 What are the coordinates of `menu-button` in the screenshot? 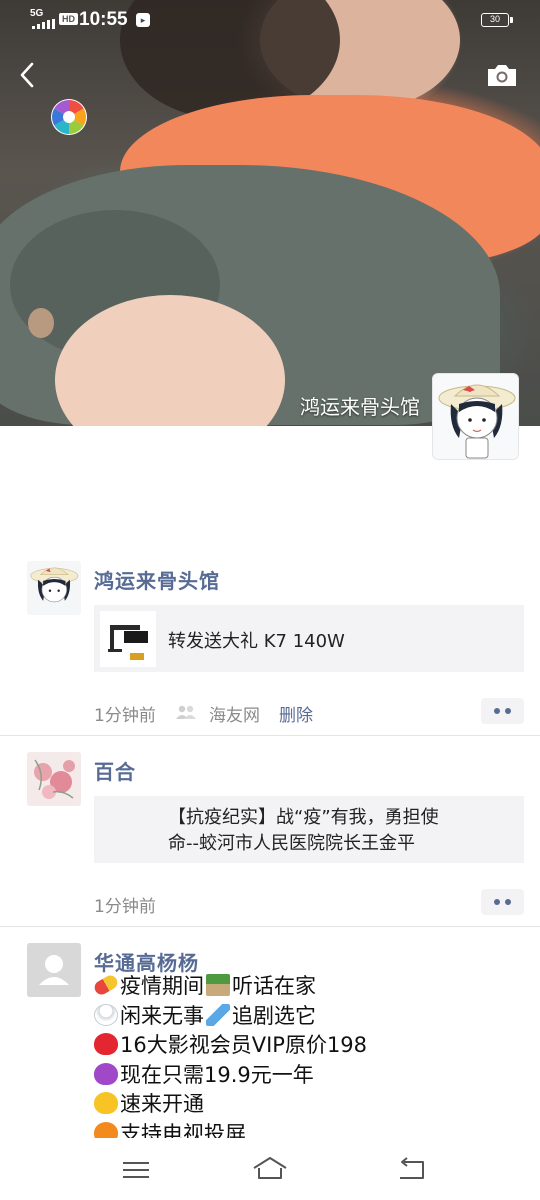 It's located at (136, 1170).